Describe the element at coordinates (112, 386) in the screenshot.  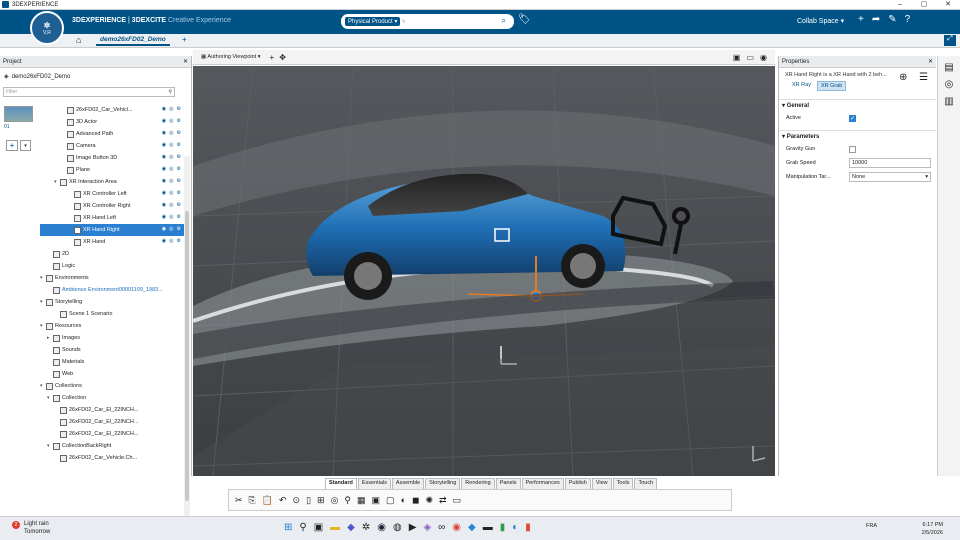
I see `tree-item: ▾ Collections` at that location.